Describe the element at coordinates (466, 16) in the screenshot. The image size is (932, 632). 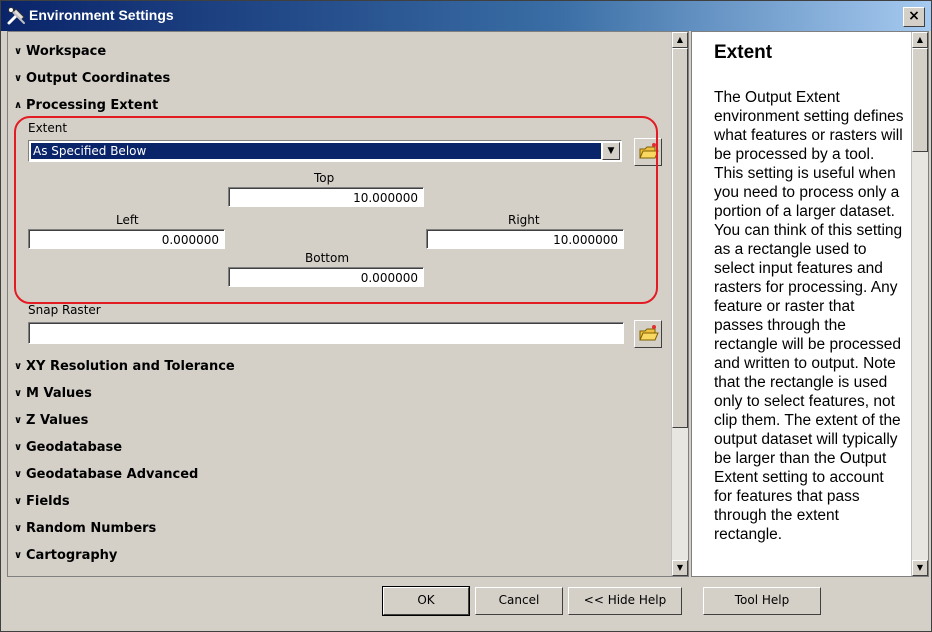
I see `title-bar: Environment Settings ×` at that location.